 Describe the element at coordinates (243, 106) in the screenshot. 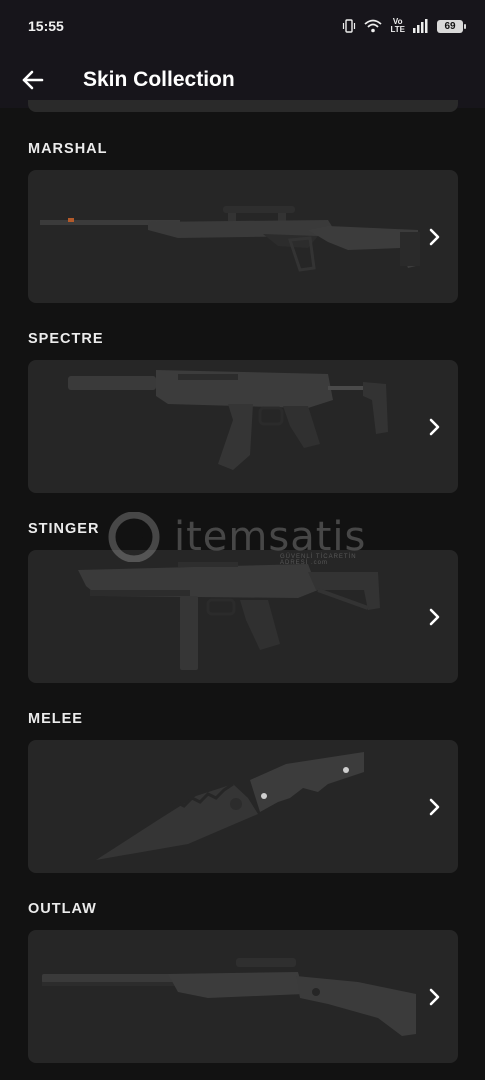

I see `previous-card-edge` at that location.